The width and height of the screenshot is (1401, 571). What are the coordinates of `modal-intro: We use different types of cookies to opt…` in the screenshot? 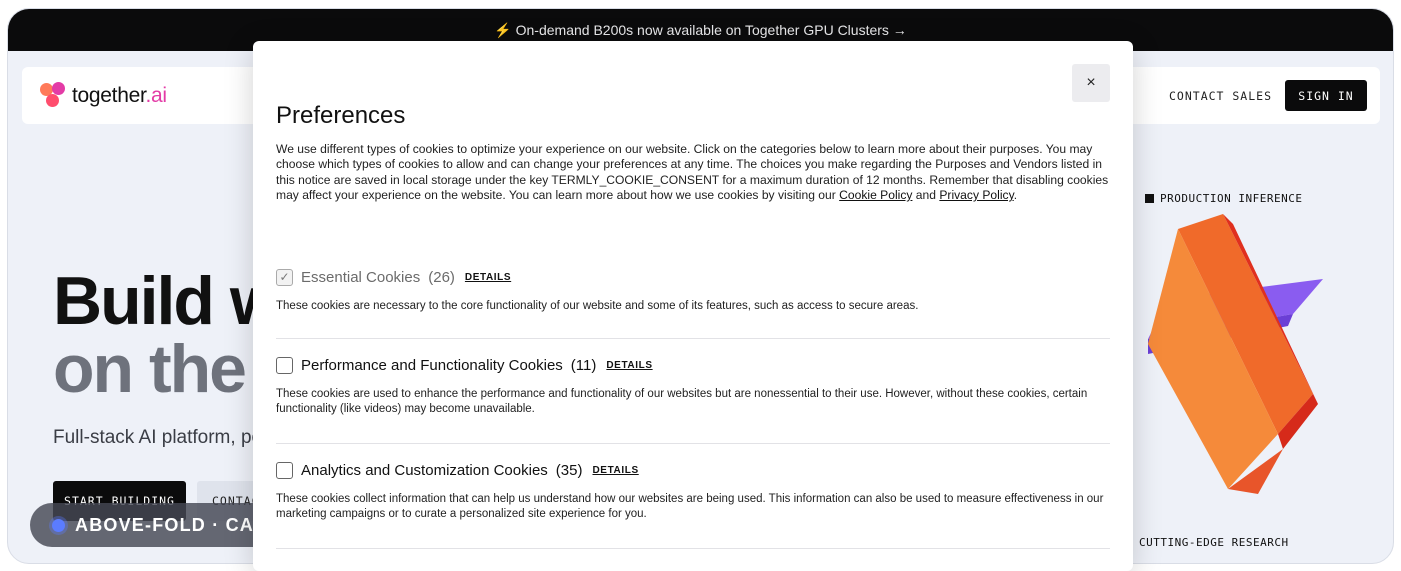 It's located at (692, 172).